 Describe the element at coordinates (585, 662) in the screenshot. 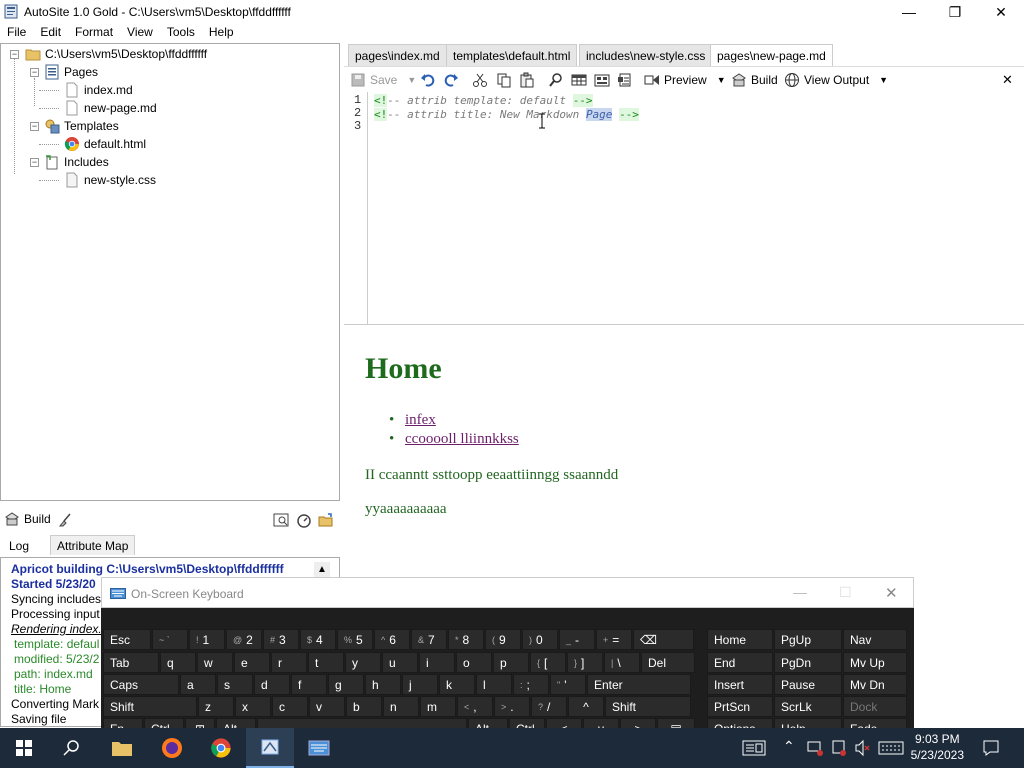

I see `key-bracket-1: }]` at that location.